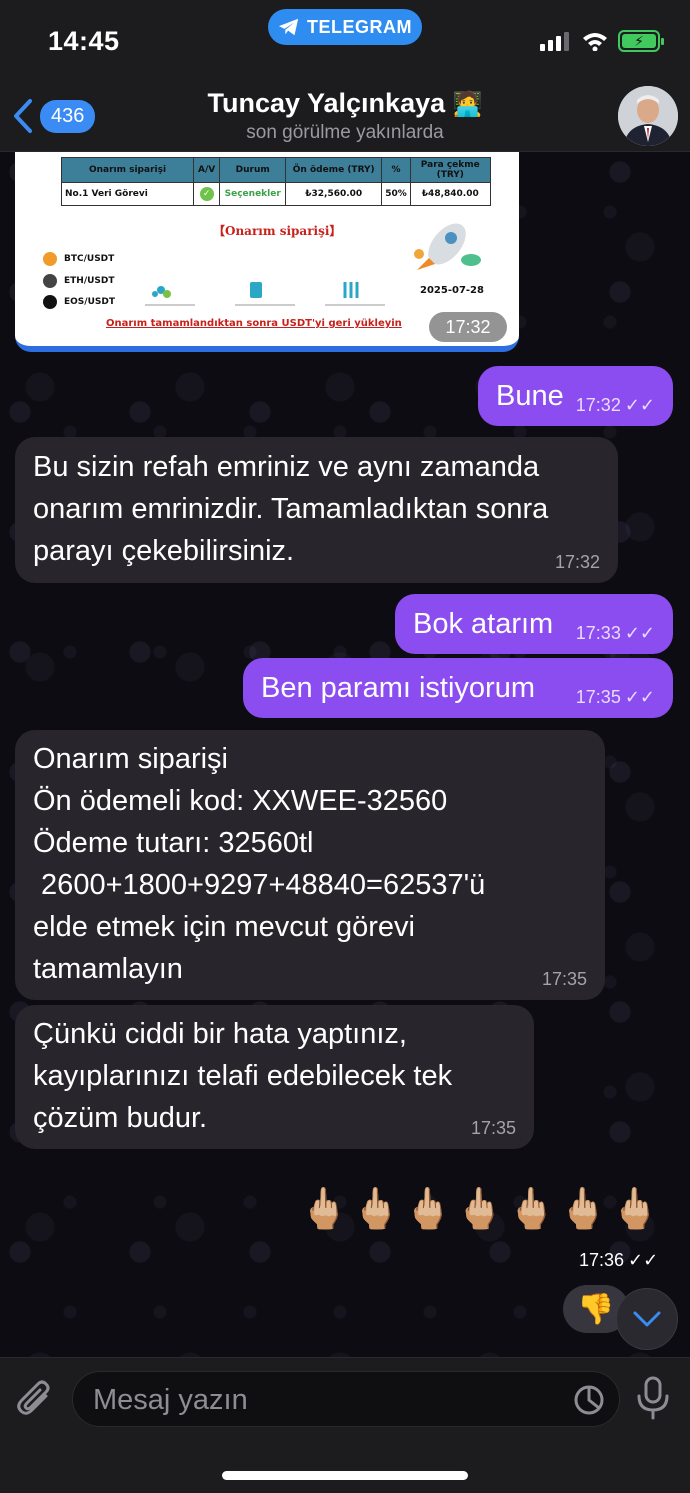  I want to click on status-icons: ⚡, so click(602, 41).